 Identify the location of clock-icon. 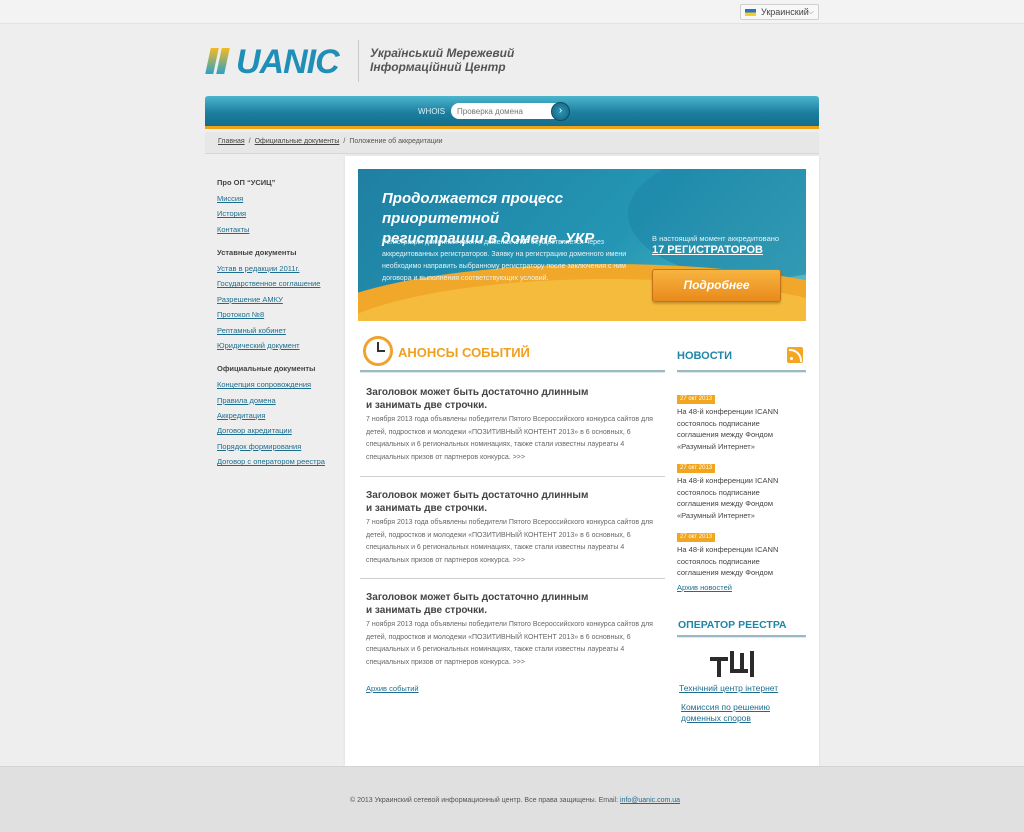
(378, 351).